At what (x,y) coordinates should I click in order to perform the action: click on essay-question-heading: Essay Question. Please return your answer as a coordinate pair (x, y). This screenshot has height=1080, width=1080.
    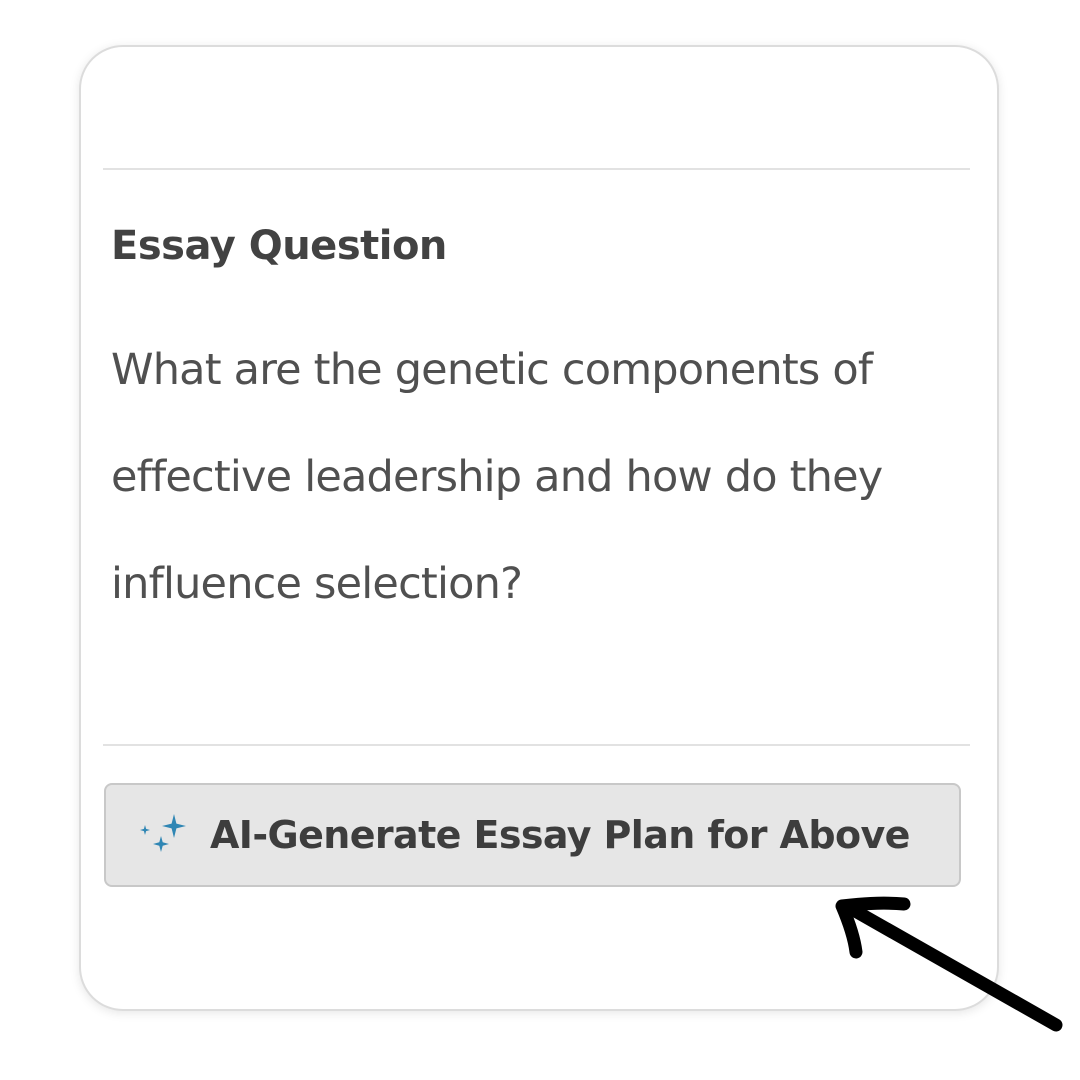
    Looking at the image, I should click on (279, 246).